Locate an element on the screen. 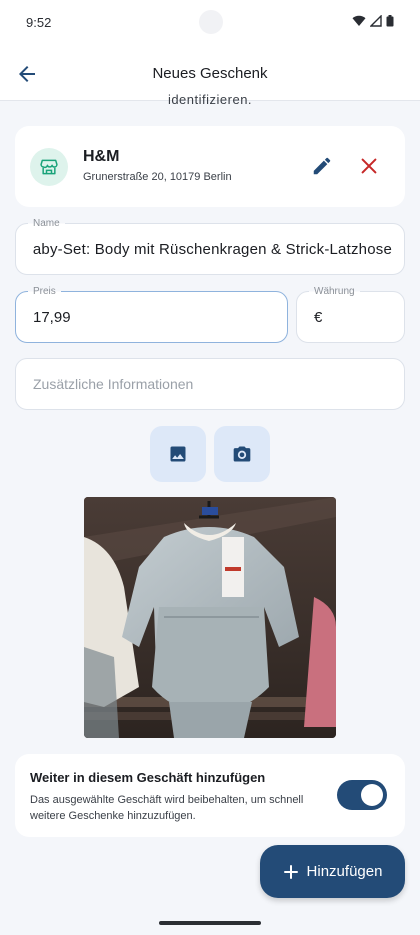 The height and width of the screenshot is (935, 420). currency-field: Währung € is located at coordinates (350, 314).